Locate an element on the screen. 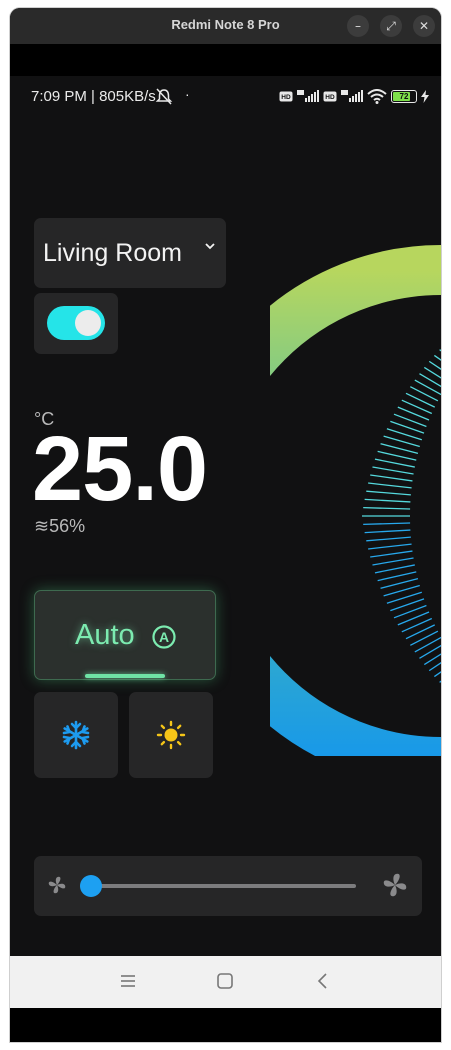  window-title: Redmi Note 8 Pro is located at coordinates (225, 24).